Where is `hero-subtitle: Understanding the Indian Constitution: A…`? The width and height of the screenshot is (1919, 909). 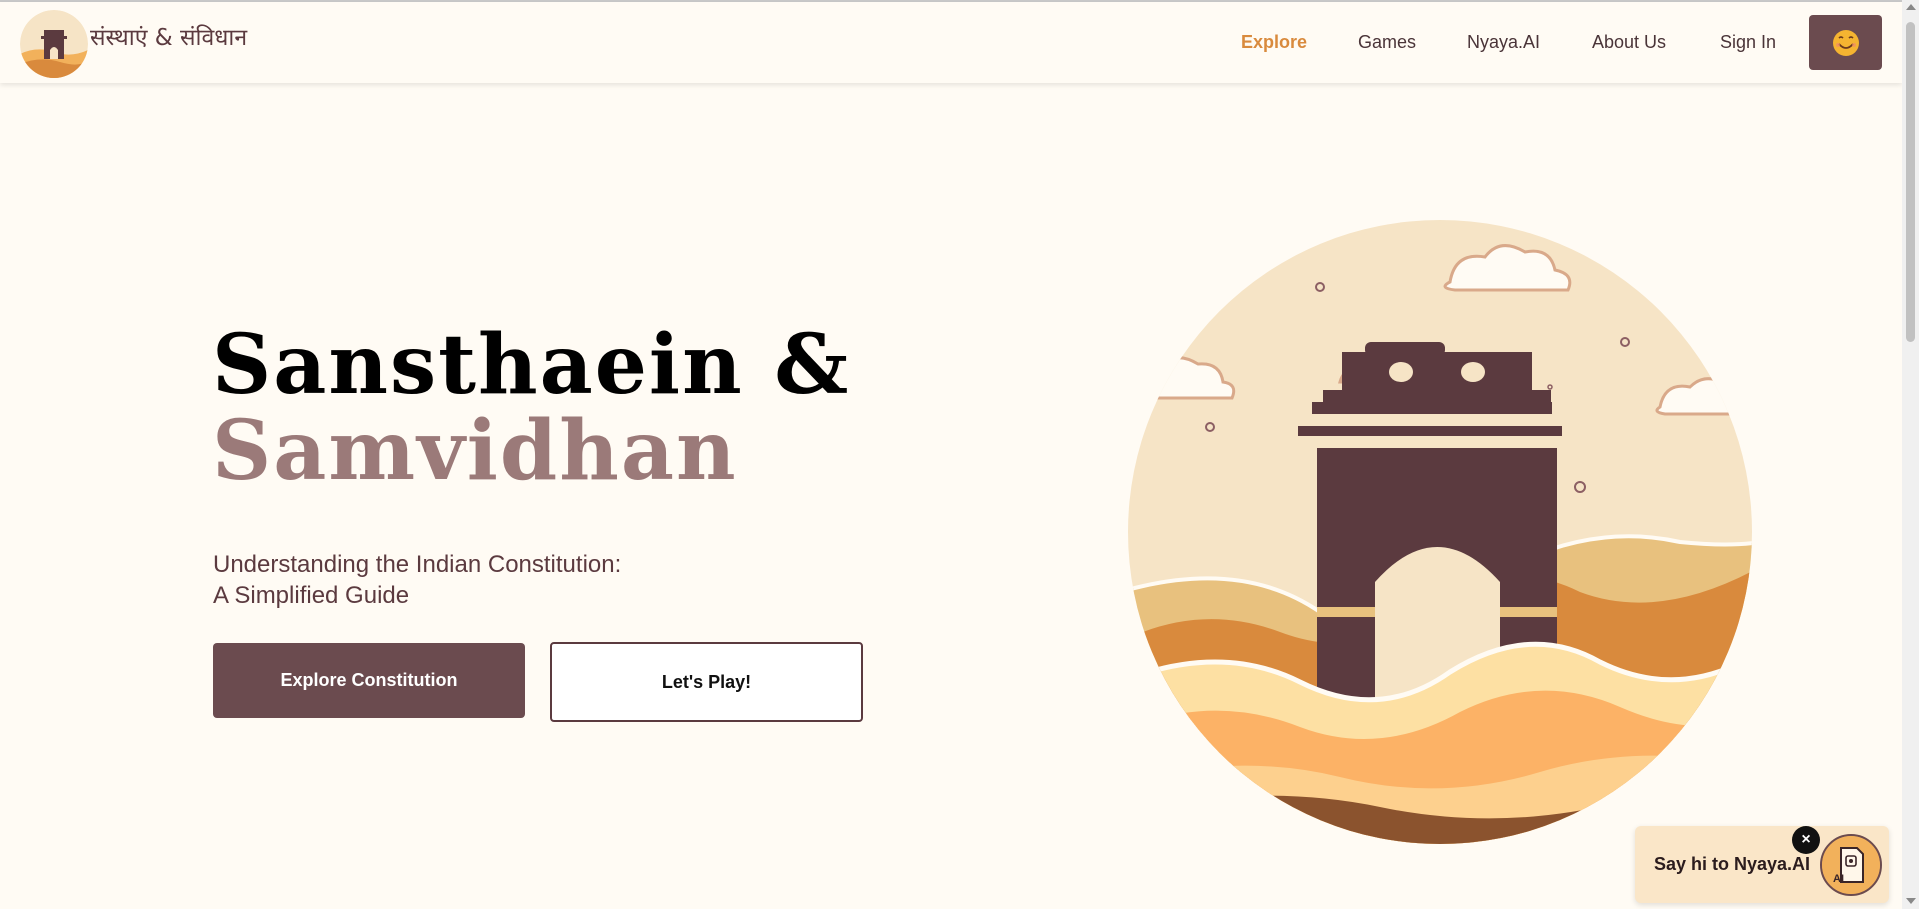 hero-subtitle: Understanding the Indian Constitution: A… is located at coordinates (417, 580).